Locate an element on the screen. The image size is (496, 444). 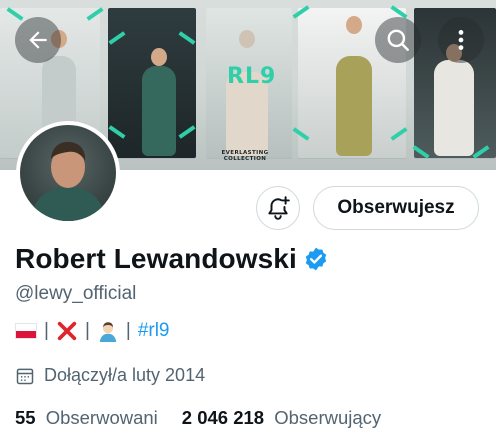
poland-flag-icon is located at coordinates (26, 331).